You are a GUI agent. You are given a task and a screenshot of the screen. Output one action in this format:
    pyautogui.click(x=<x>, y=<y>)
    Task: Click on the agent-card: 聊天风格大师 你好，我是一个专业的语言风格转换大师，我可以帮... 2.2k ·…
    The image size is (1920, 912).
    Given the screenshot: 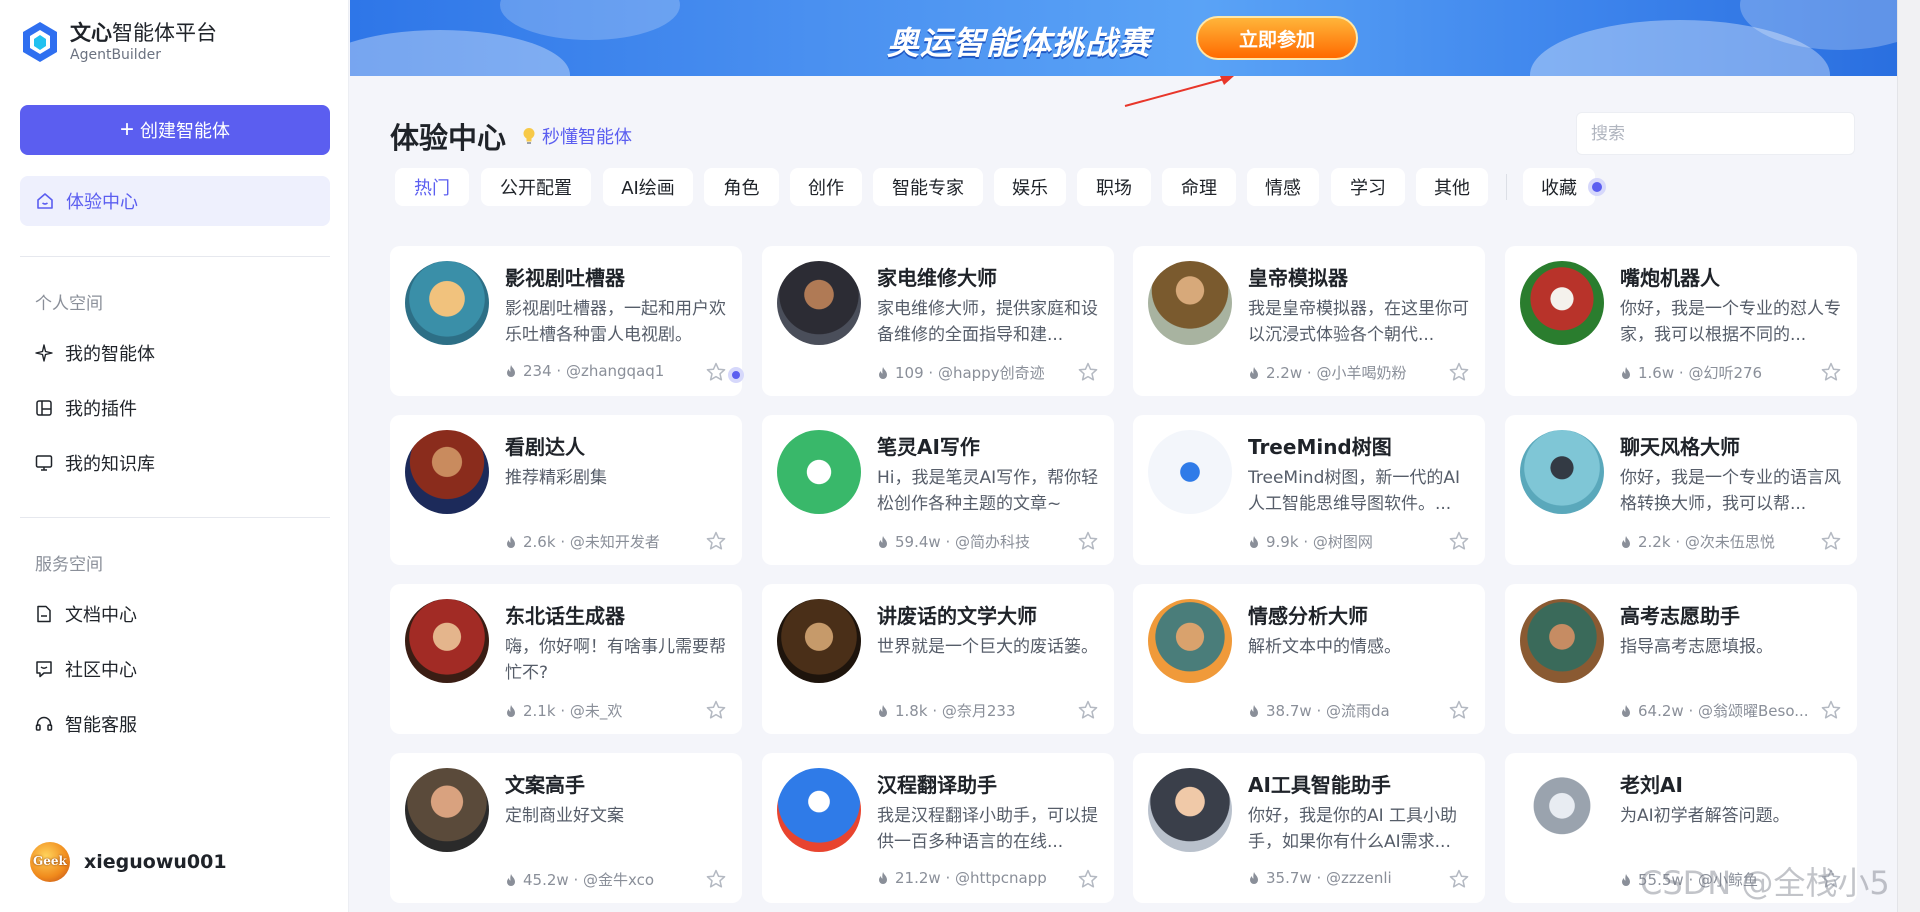 What is the action you would take?
    pyautogui.click(x=1681, y=490)
    